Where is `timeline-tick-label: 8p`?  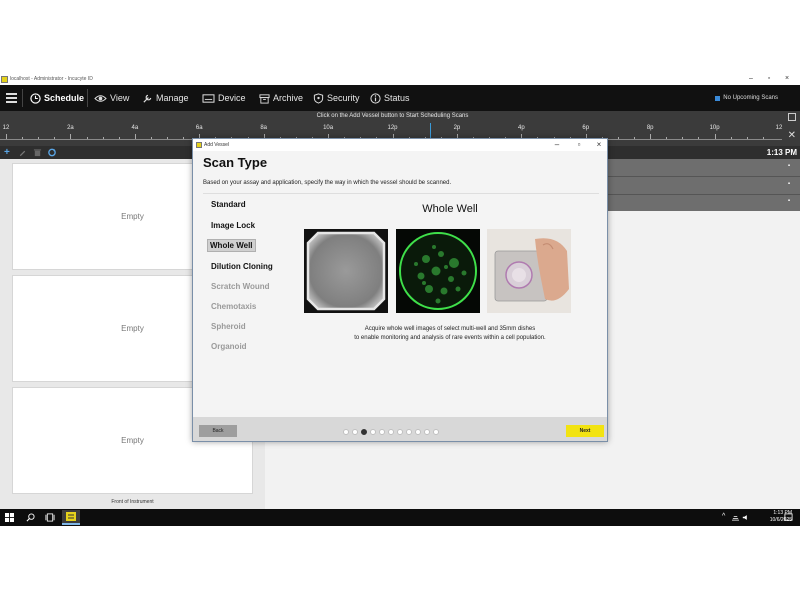 timeline-tick-label: 8p is located at coordinates (650, 128).